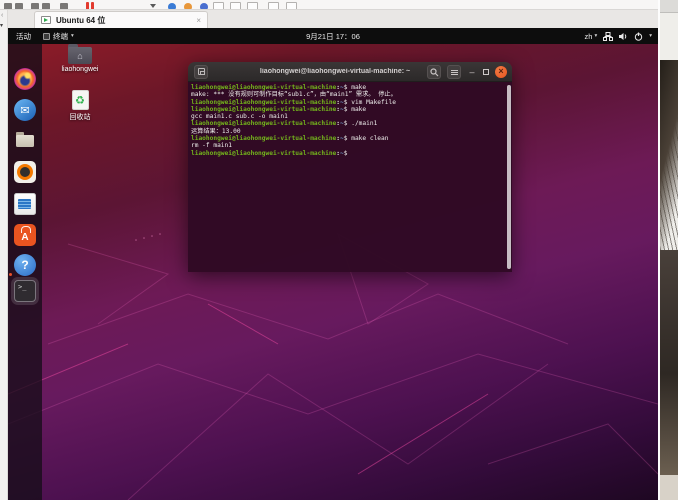 The height and width of the screenshot is (500, 678). Describe the element at coordinates (25, 235) in the screenshot. I see `dock-item-software-icon` at that location.